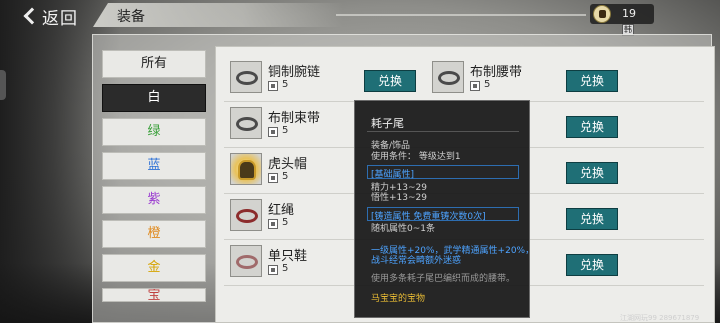 Image resolution: width=720 pixels, height=323 pixels. Describe the element at coordinates (154, 184) in the screenshot. I see `category-list: 所有 白 绿 蓝 紫 橙 金 宝` at that location.